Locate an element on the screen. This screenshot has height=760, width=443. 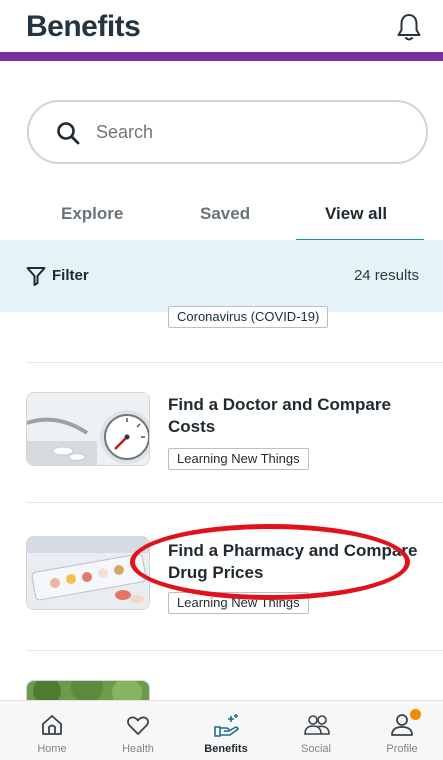
nav-profile: Profile is located at coordinates (402, 730).